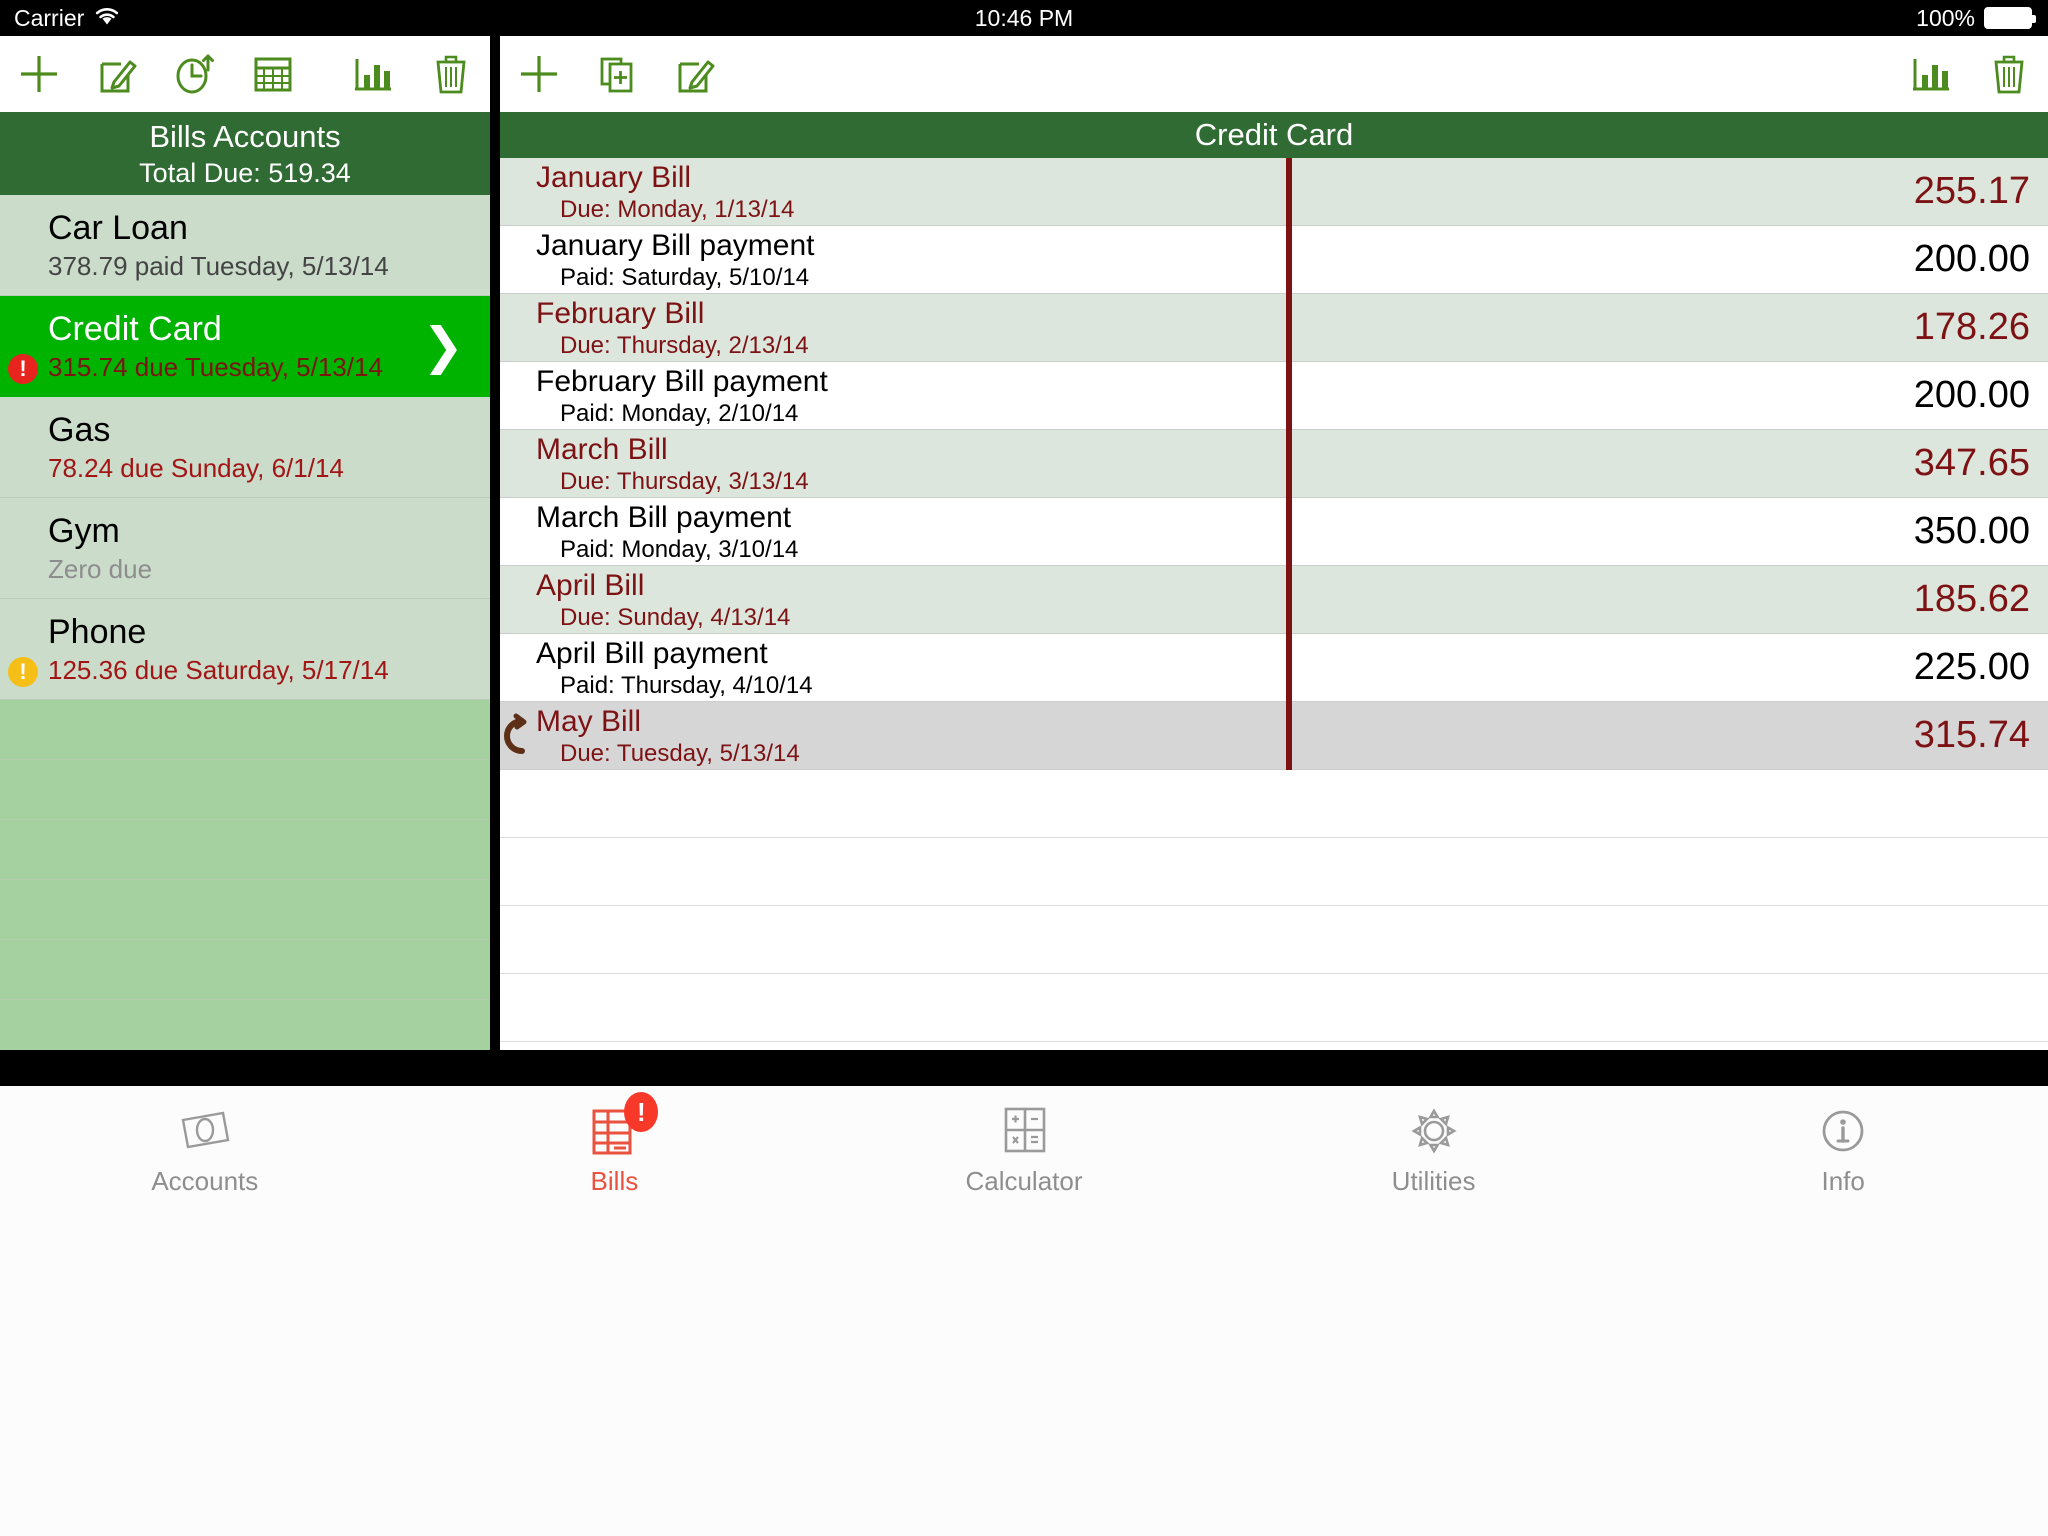  I want to click on account-row: Car Loan 378.79 paid Tuesday, 5/13/14, so click(245, 245).